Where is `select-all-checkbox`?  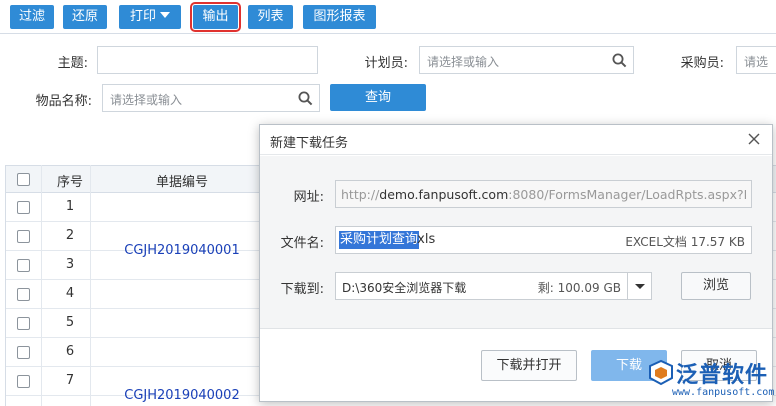 select-all-checkbox is located at coordinates (23, 179).